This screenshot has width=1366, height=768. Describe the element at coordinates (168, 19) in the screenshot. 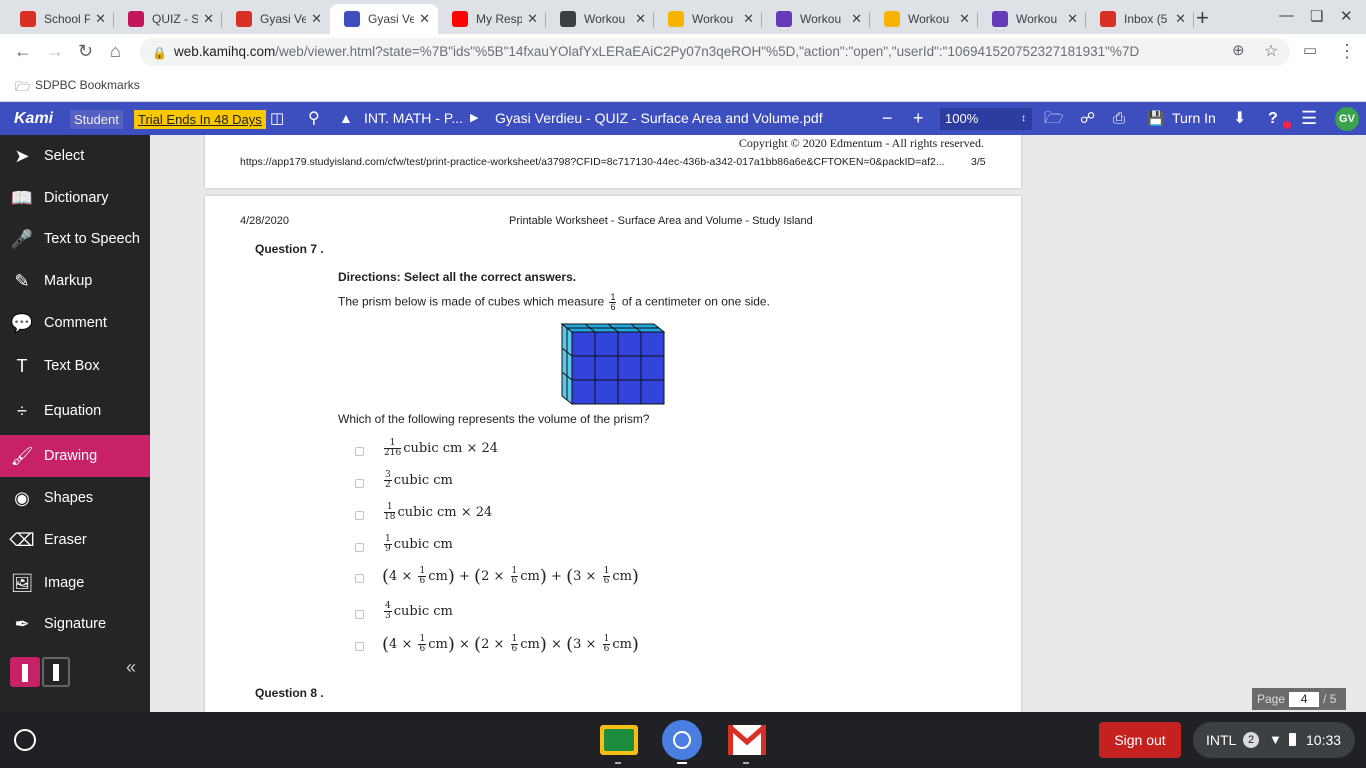

I see `browser-tab: QUIZ - S ✕` at that location.